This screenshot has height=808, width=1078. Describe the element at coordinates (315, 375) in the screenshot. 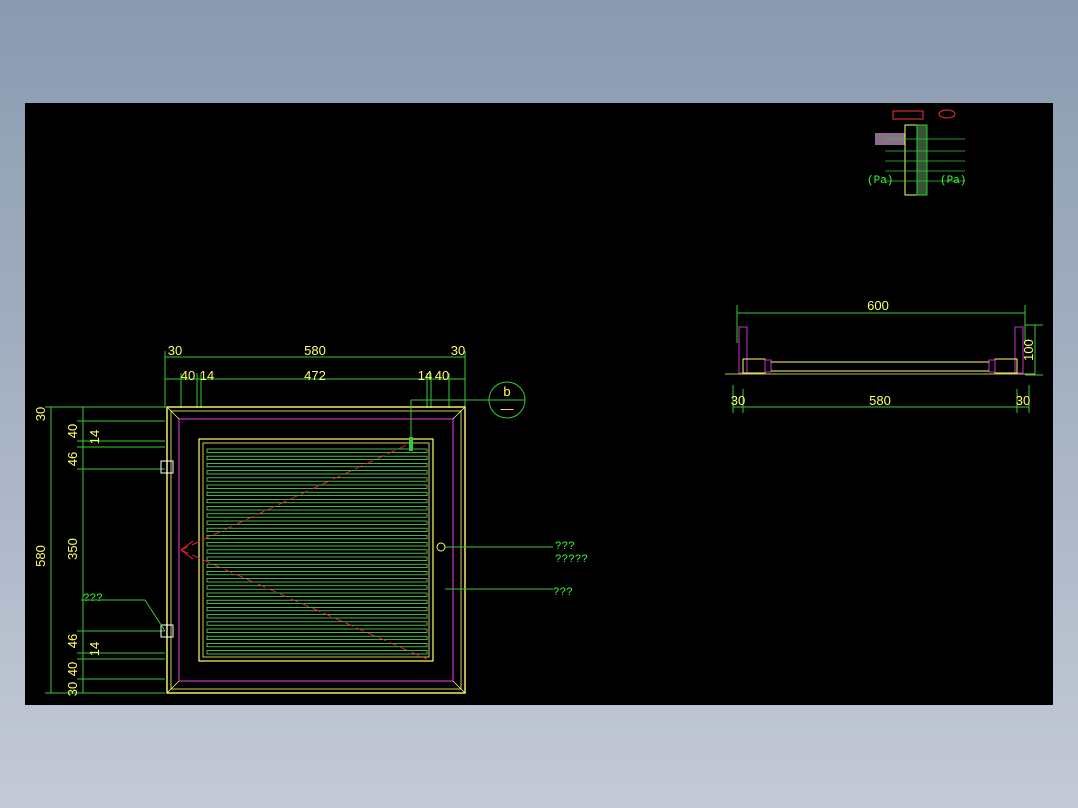

I see `dim-inner-472: 472` at that location.